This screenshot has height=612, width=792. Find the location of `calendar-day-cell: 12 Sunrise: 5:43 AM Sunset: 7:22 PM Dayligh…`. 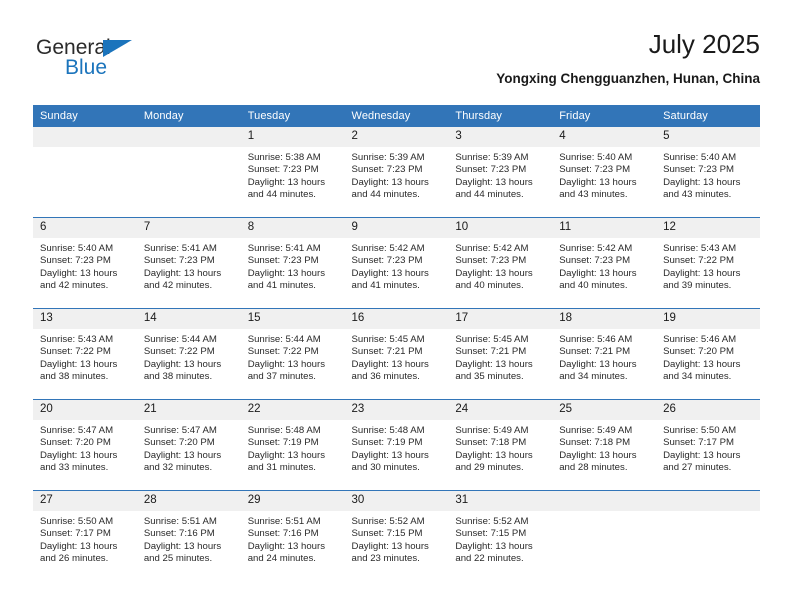

calendar-day-cell: 12 Sunrise: 5:43 AM Sunset: 7:22 PM Dayligh… is located at coordinates (708, 263).